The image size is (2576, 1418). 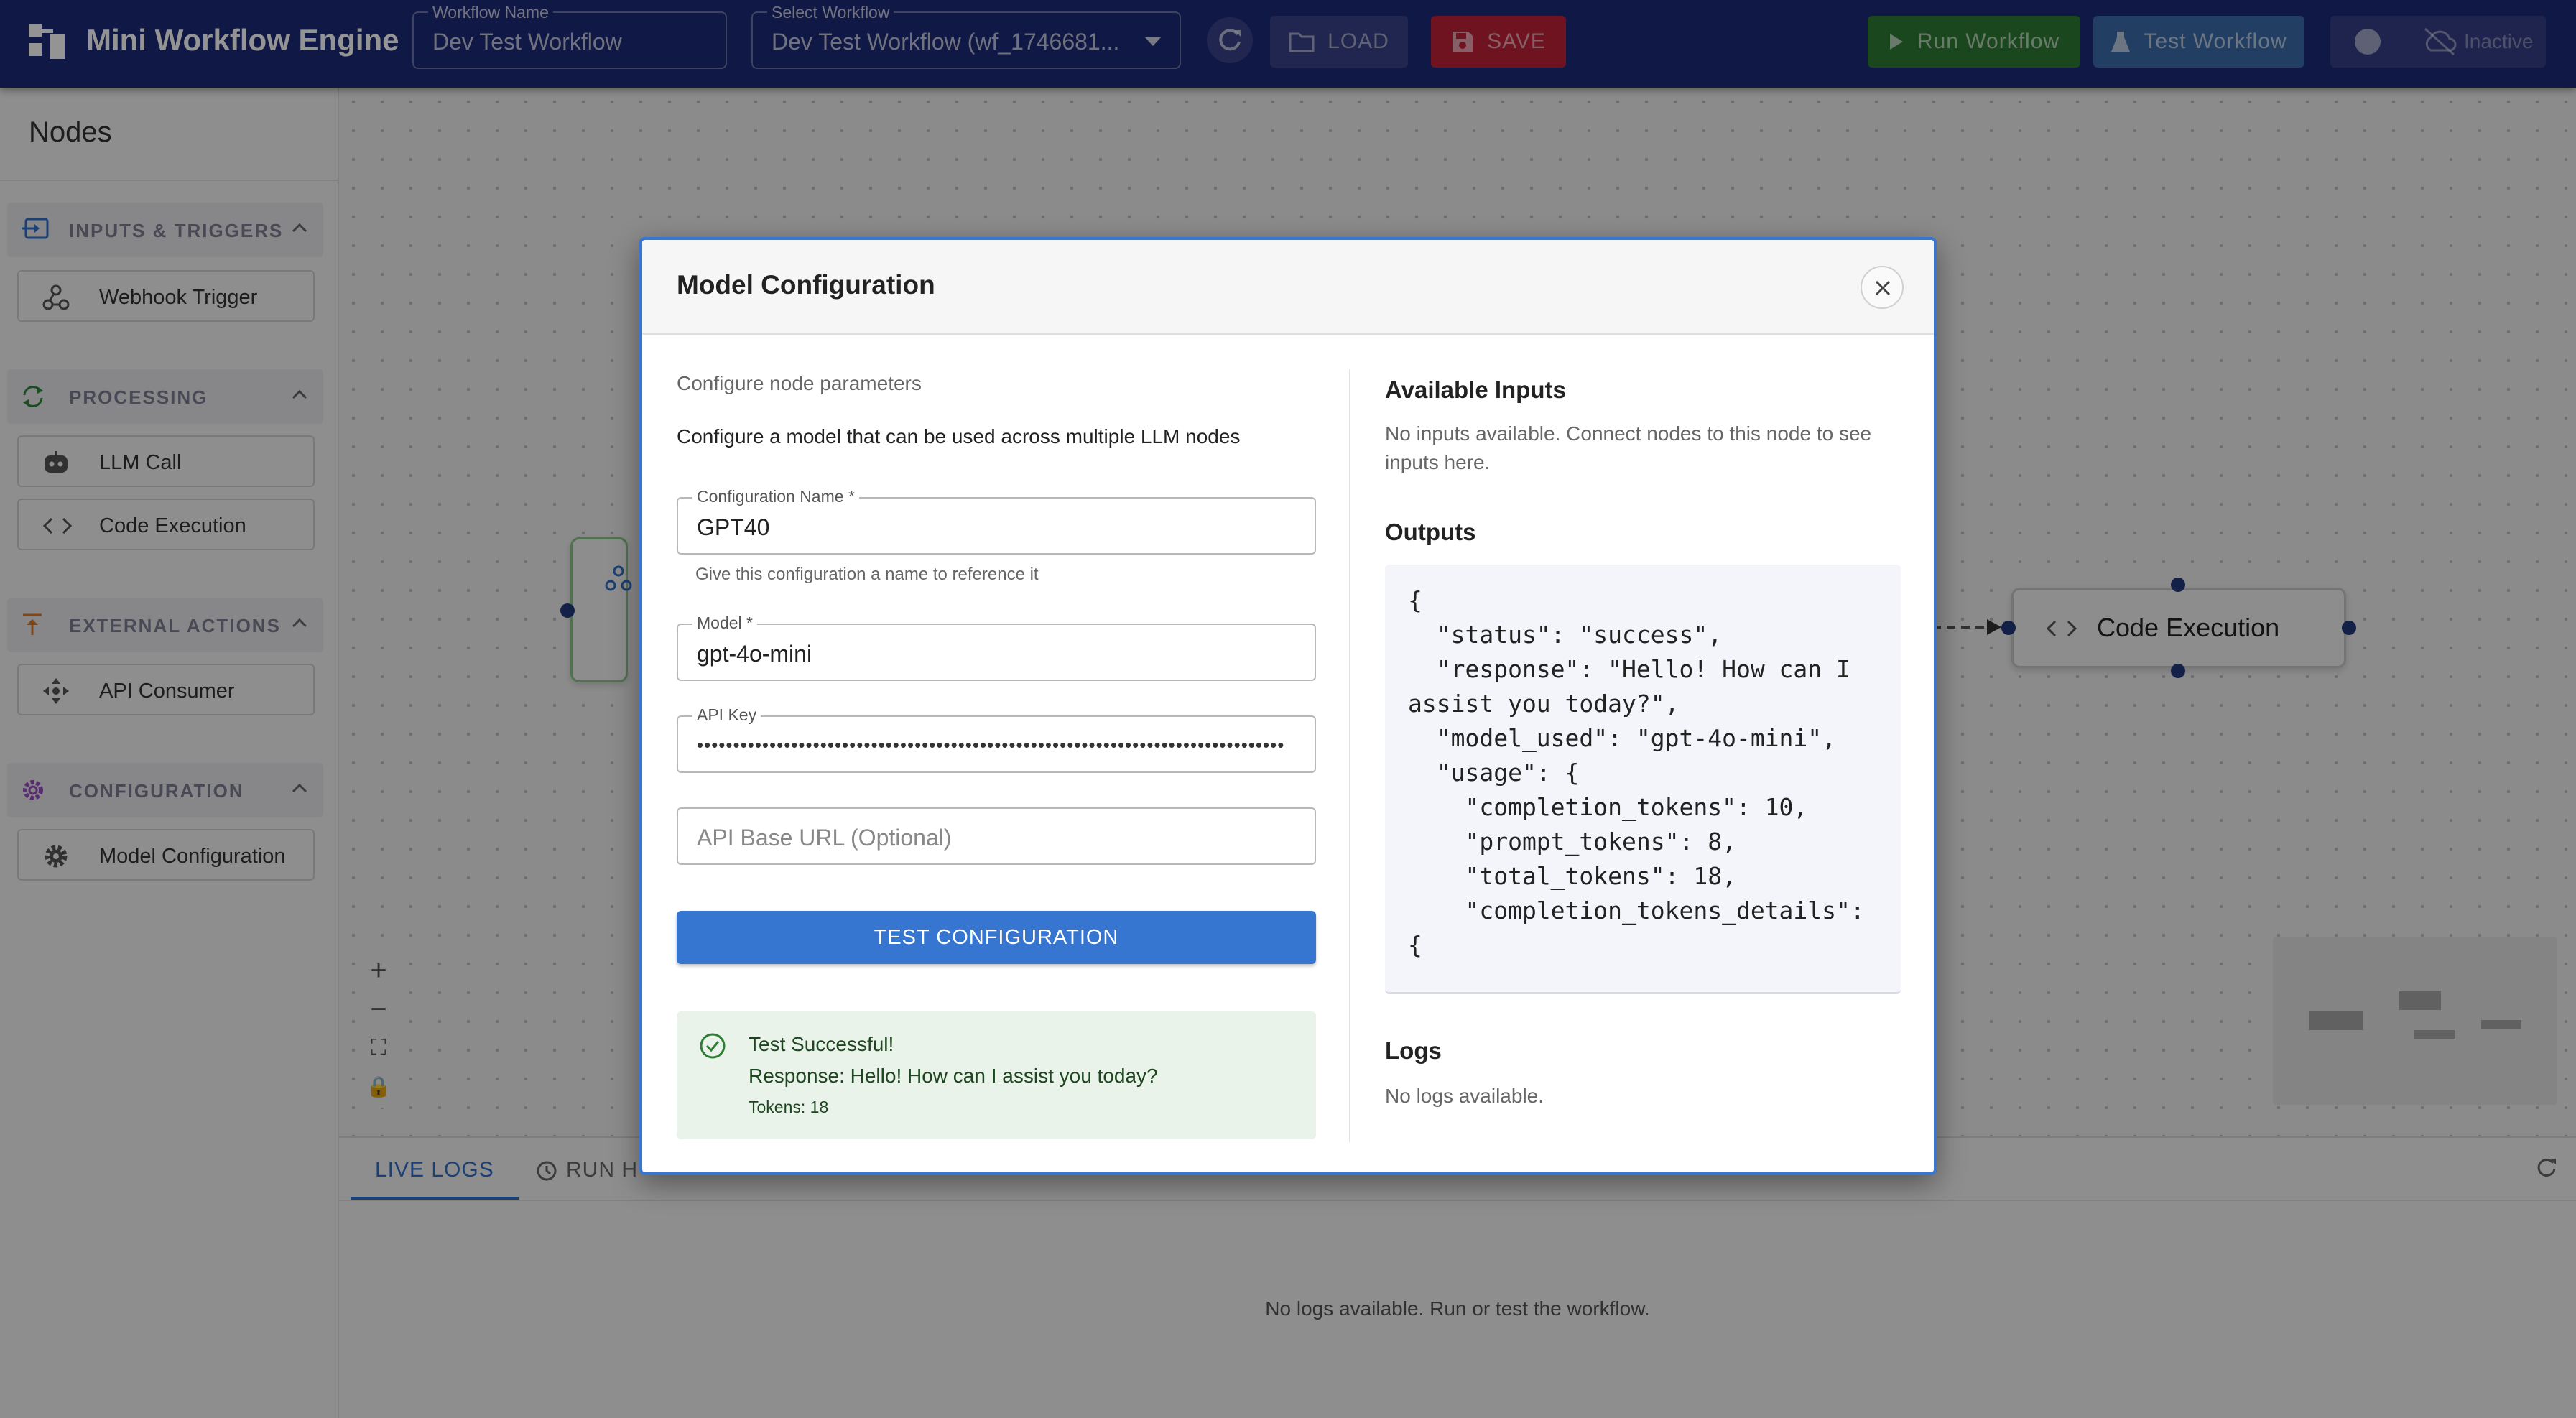 I want to click on api-base-url-input: API Base URL (Optional), so click(x=998, y=838).